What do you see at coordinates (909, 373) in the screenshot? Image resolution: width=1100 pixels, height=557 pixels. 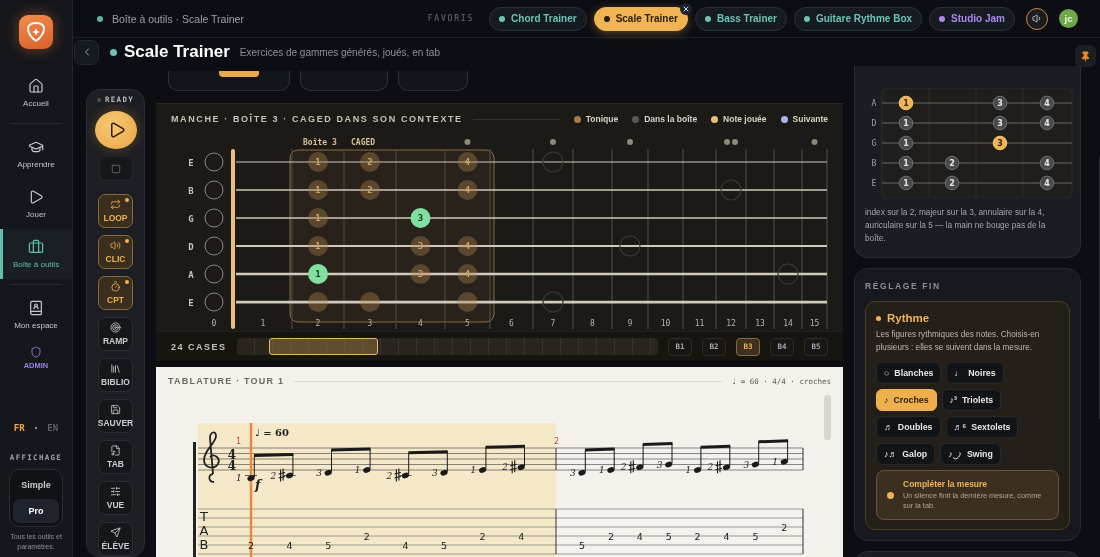 I see `rhythm-option: ○ Blanches` at bounding box center [909, 373].